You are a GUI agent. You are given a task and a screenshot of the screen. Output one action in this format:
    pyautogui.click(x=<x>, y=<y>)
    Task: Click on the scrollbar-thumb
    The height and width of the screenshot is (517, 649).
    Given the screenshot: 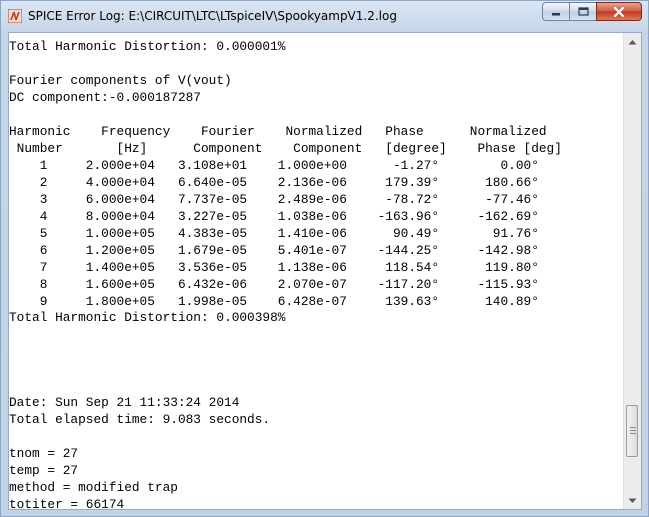 What is the action you would take?
    pyautogui.click(x=632, y=431)
    